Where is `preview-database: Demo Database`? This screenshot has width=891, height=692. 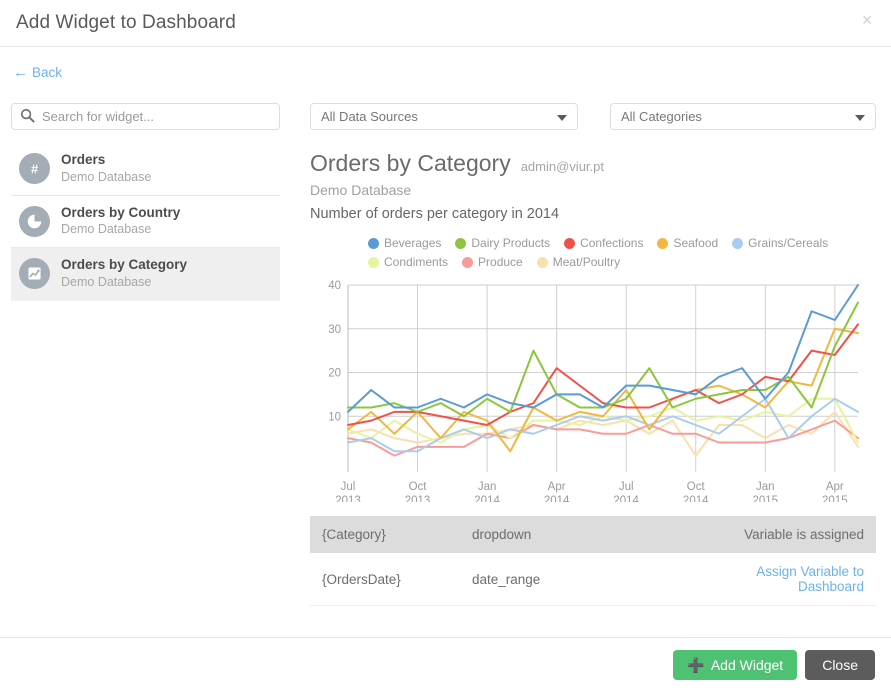 preview-database: Demo Database is located at coordinates (361, 190).